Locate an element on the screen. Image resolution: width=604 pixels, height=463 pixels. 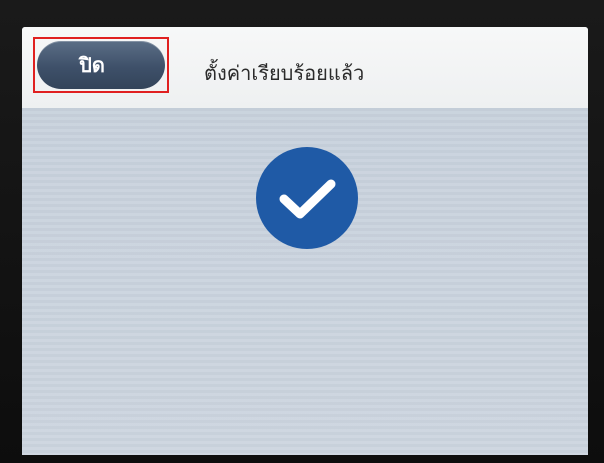
page-title: ตั้งค่าเรียบร้อยแล้ว is located at coordinates (284, 73).